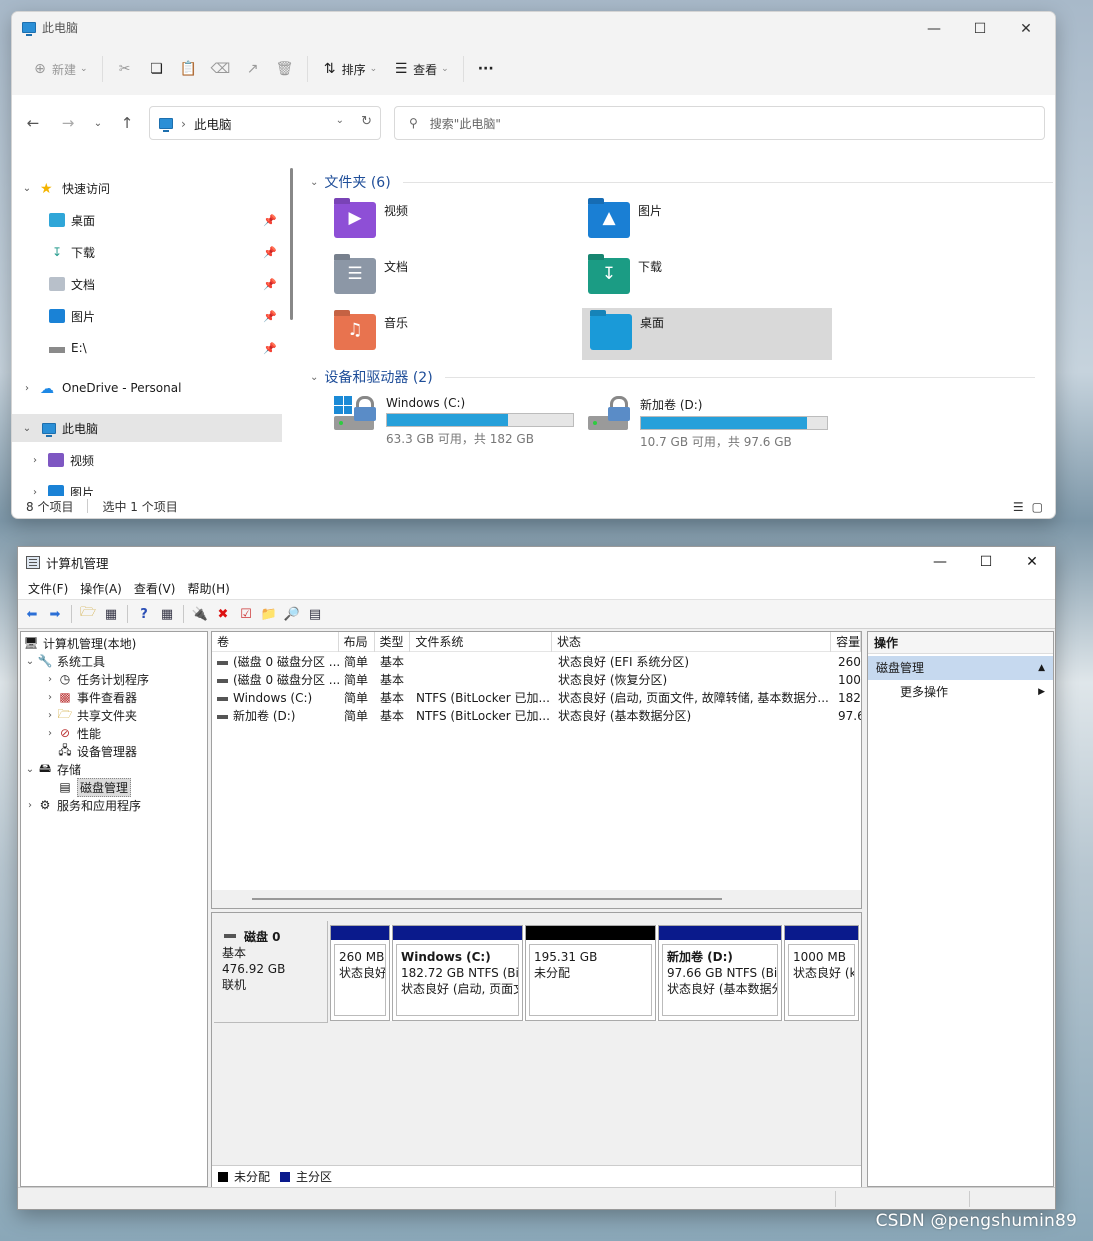 This screenshot has width=1093, height=1241. I want to click on tree-storage: ⌄ 🖴 存储, so click(52, 769).